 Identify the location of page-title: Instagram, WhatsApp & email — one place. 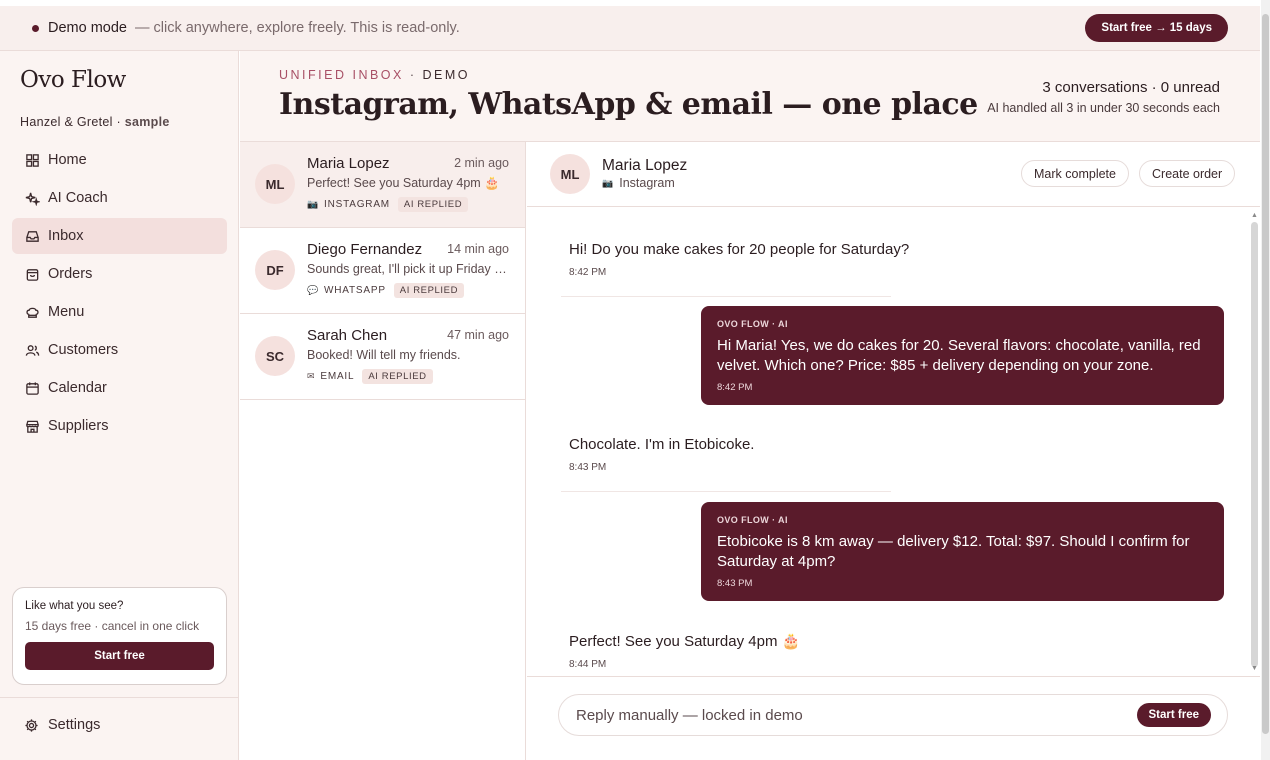
(628, 104).